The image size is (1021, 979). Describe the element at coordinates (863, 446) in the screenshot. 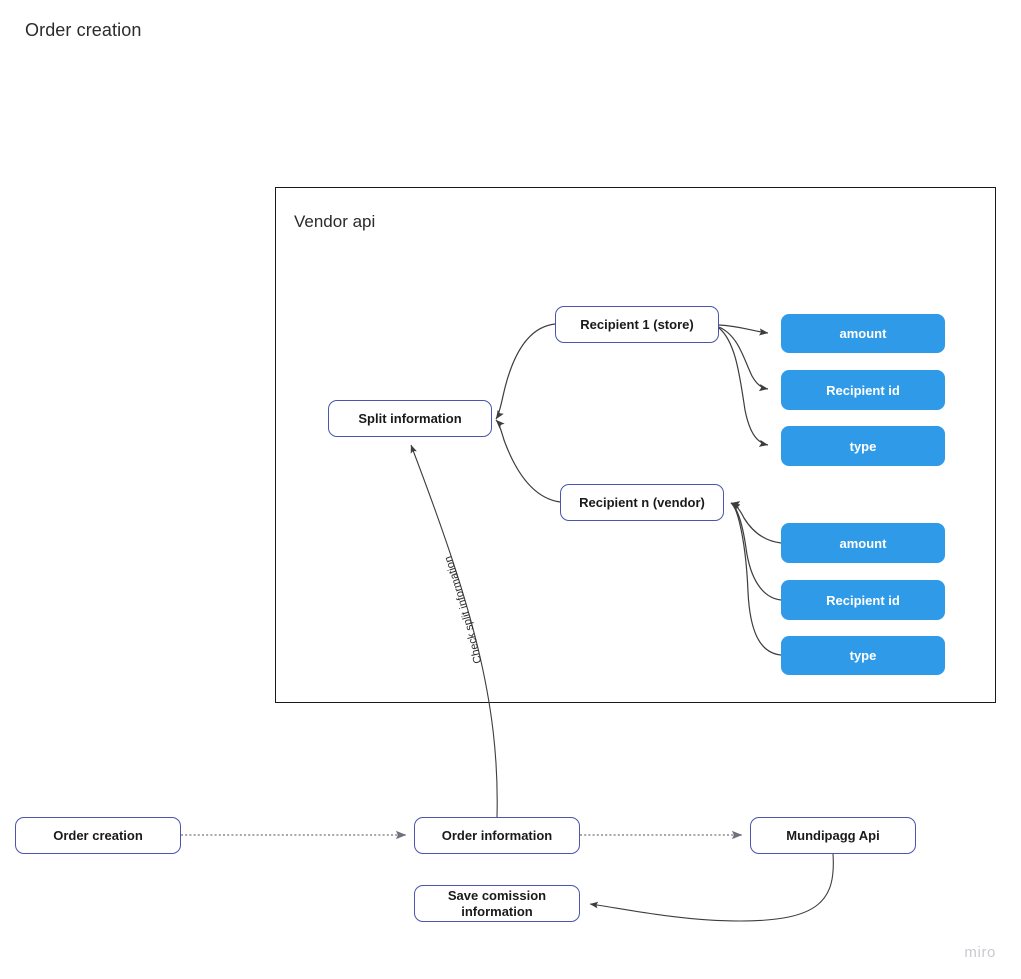

I see `chip-recipient1-type: type` at that location.